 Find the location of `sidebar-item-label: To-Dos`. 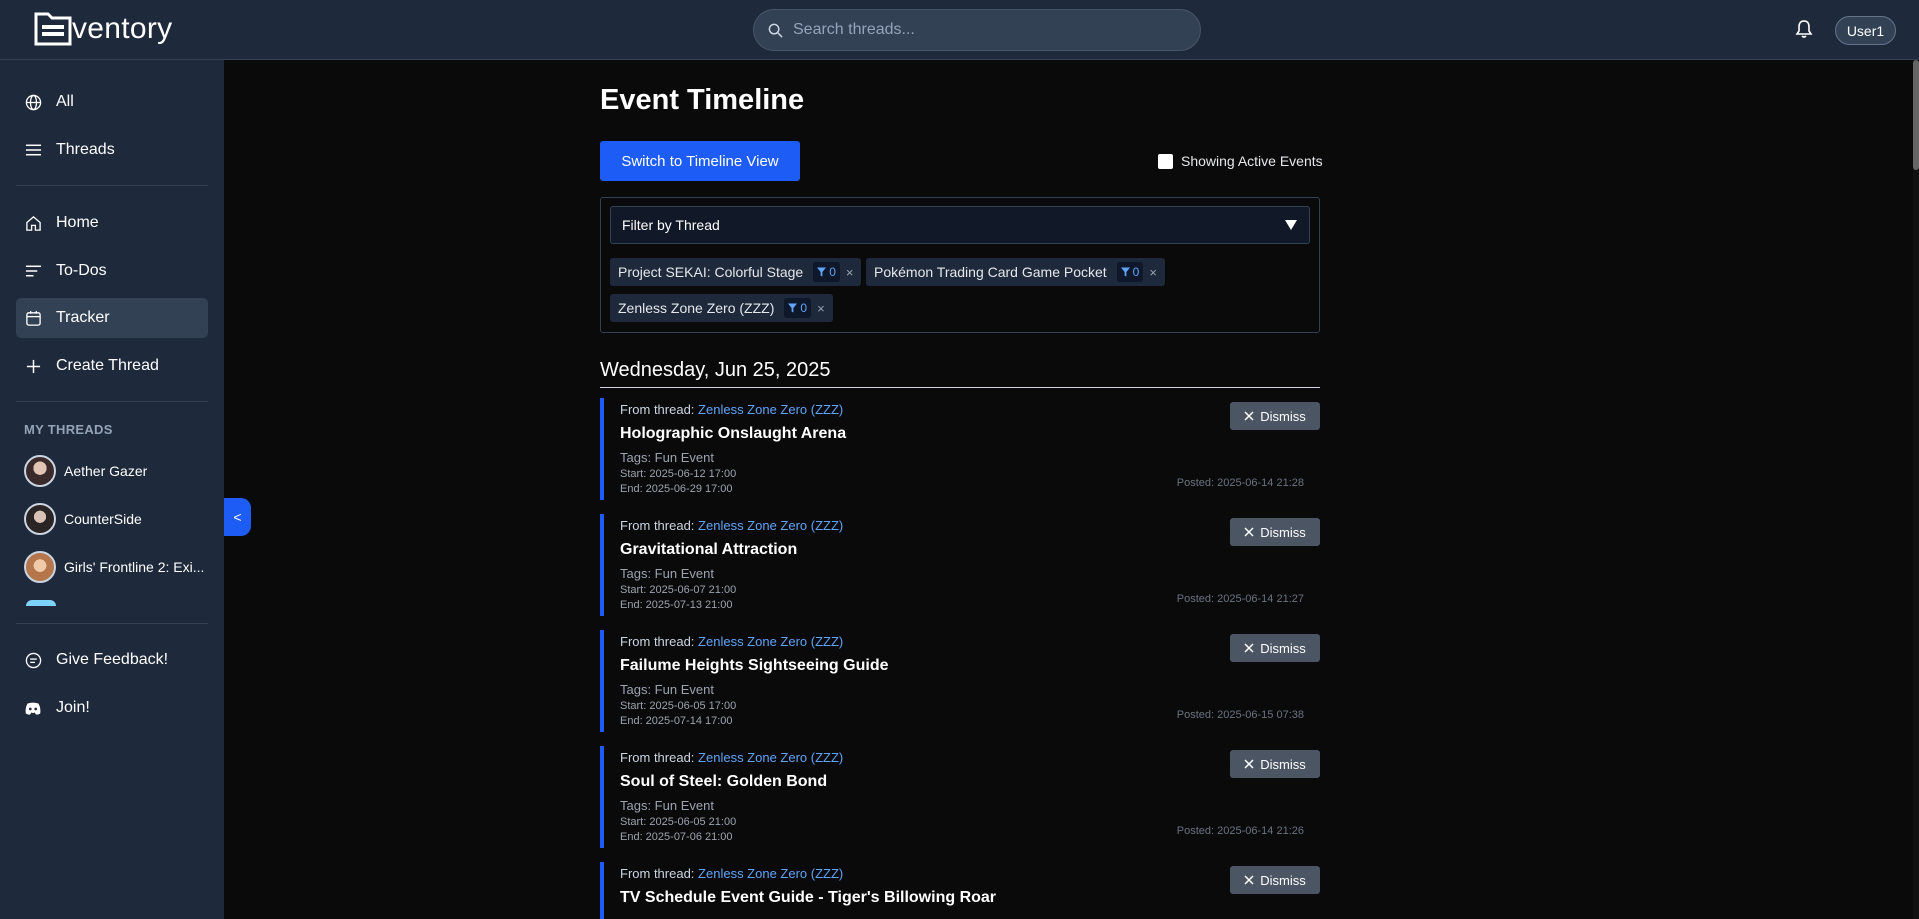

sidebar-item-label: To-Dos is located at coordinates (81, 270).